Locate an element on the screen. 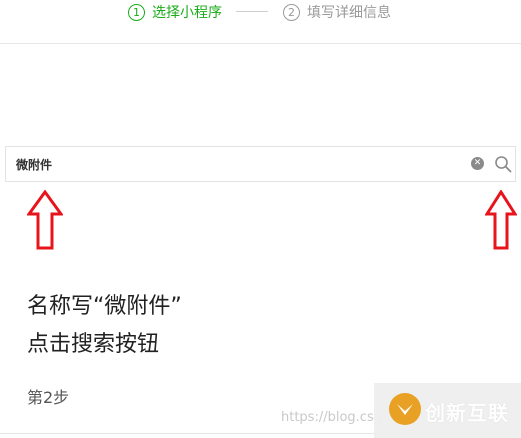  logo-text: 创新互联 is located at coordinates (467, 413).